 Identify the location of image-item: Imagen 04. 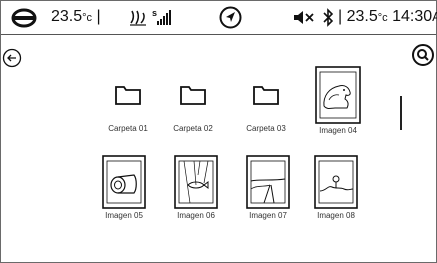
(338, 100).